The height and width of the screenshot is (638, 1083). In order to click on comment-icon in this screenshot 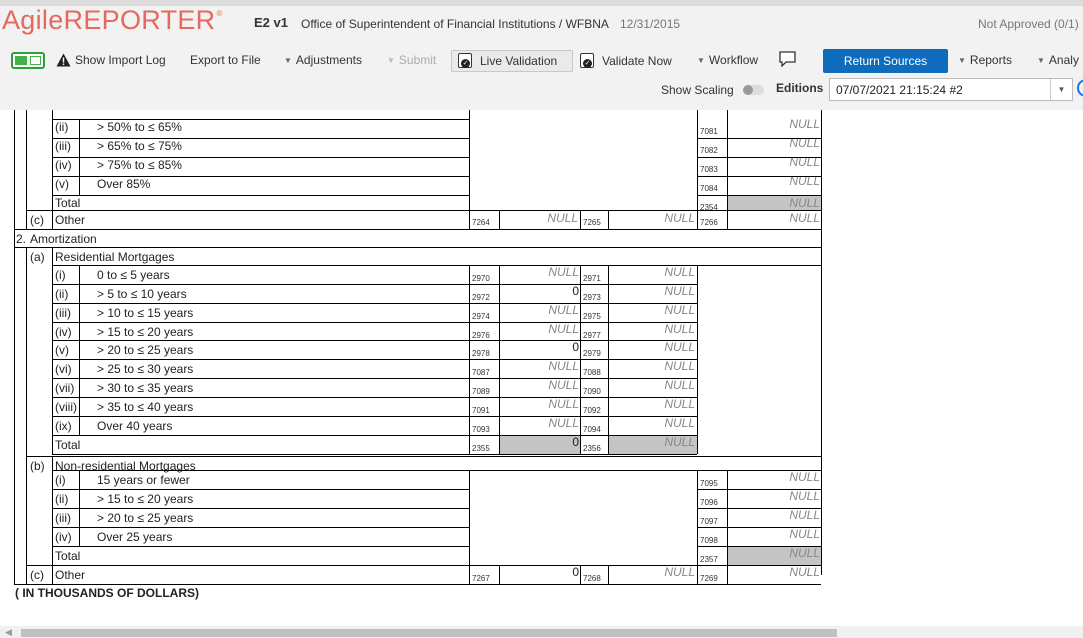, I will do `click(787, 59)`.